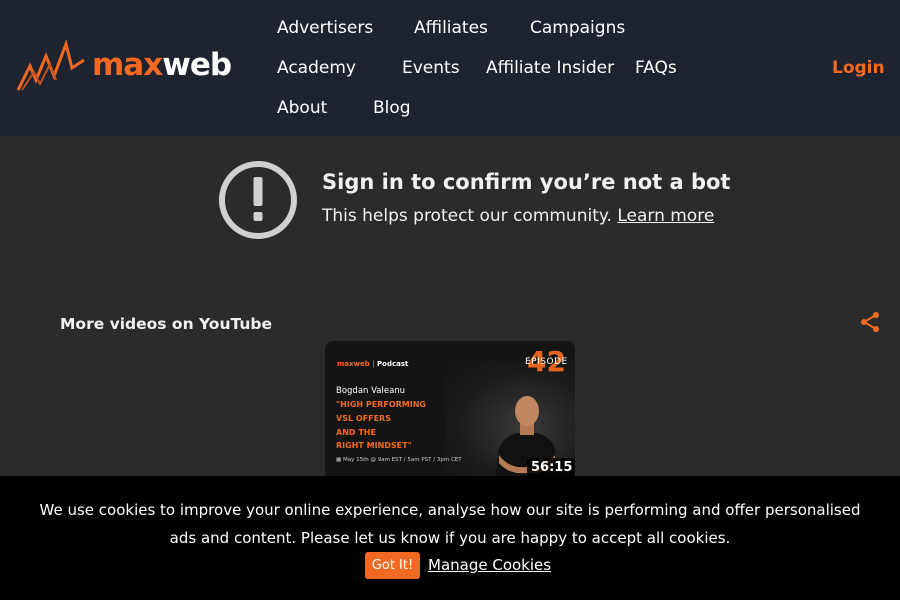 This screenshot has height=600, width=900. I want to click on episode-label: EPISODE, so click(546, 362).